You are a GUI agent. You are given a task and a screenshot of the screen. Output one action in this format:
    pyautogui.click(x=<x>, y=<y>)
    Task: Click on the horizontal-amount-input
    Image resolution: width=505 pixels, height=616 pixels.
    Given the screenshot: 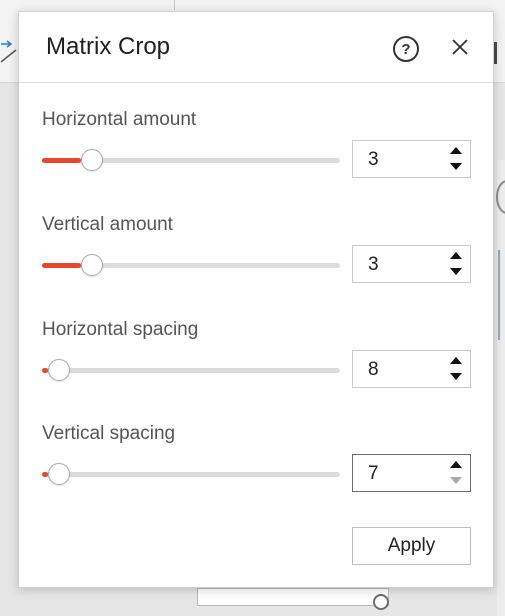 What is the action you would take?
    pyautogui.click(x=403, y=160)
    